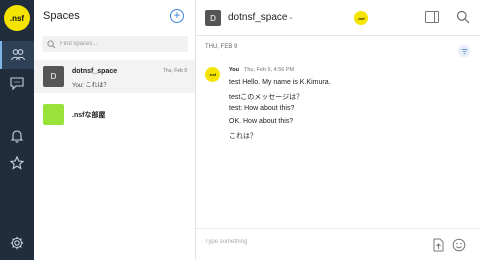 Image resolution: width=480 pixels, height=260 pixels. I want to click on rail-chat-button, so click(17, 83).